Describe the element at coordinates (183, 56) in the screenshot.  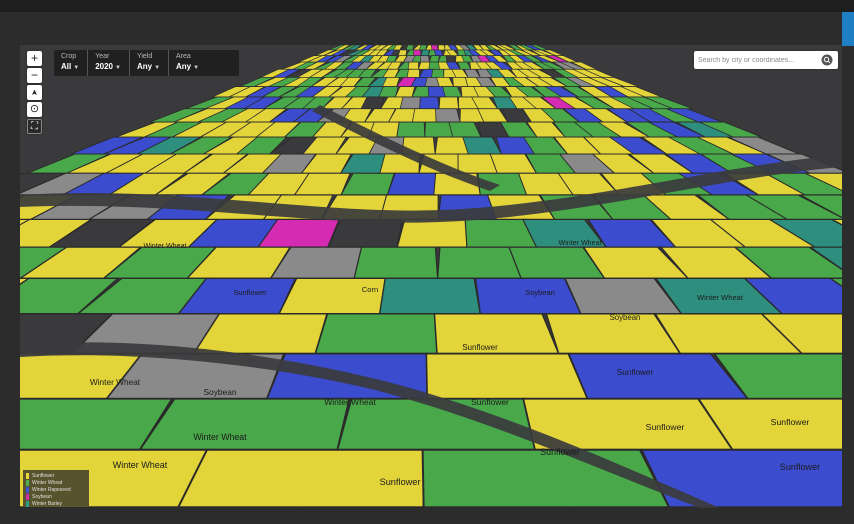
I see `area-filter-label: Area` at that location.